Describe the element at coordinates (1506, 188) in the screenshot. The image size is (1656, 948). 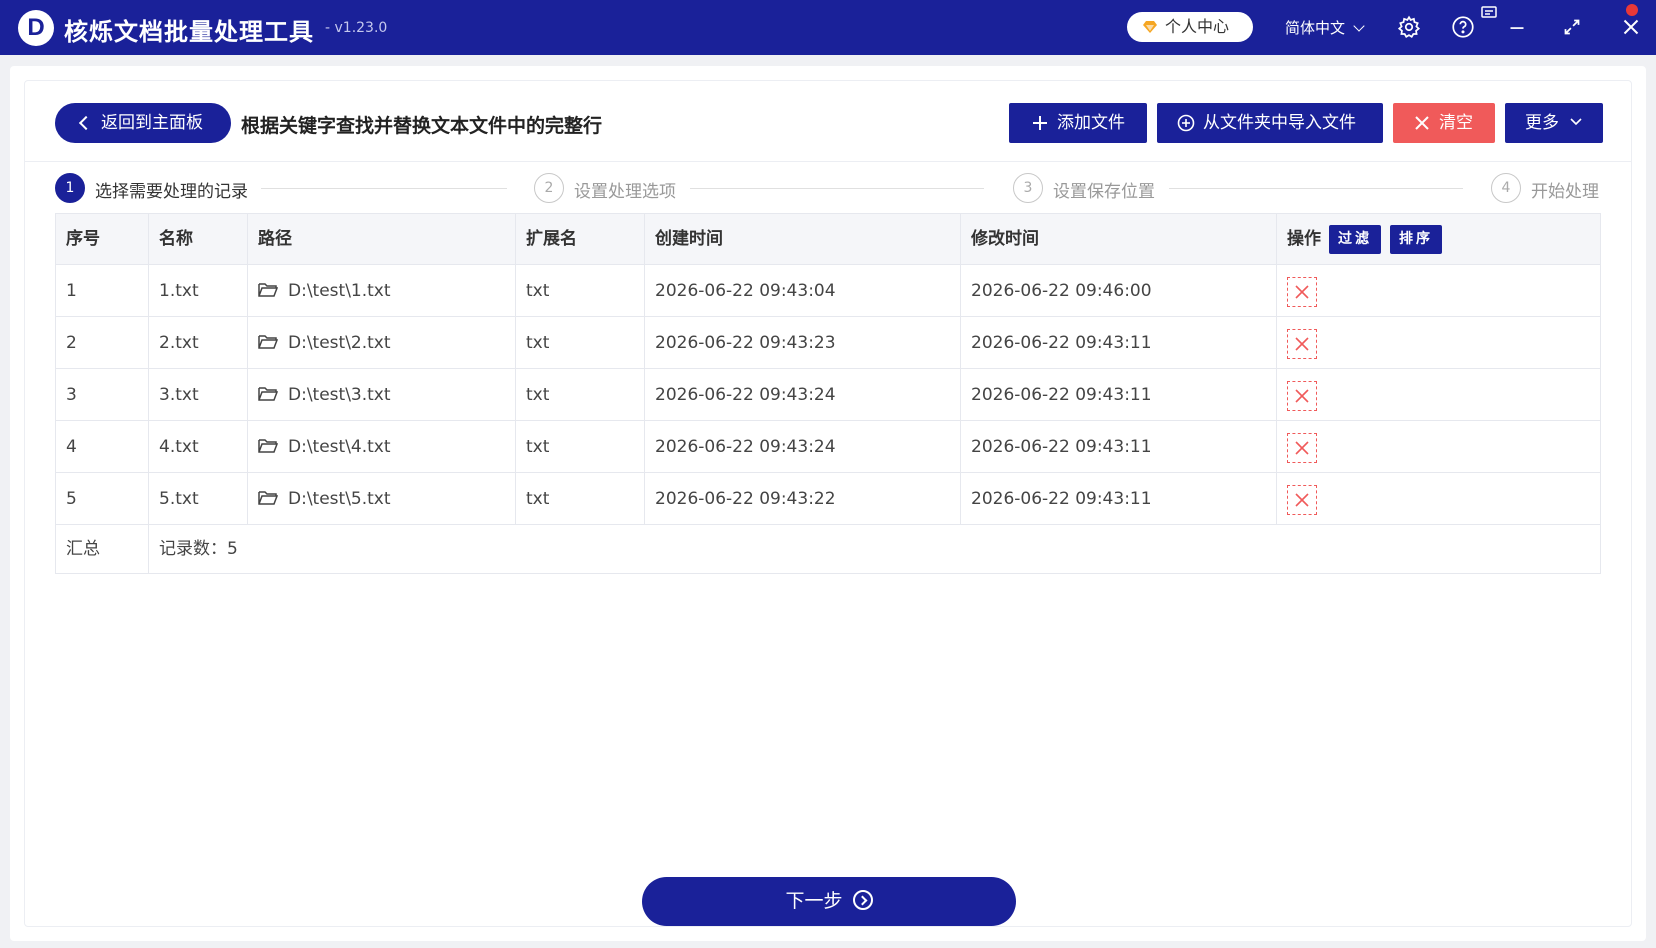
I see `step-number: 4` at that location.